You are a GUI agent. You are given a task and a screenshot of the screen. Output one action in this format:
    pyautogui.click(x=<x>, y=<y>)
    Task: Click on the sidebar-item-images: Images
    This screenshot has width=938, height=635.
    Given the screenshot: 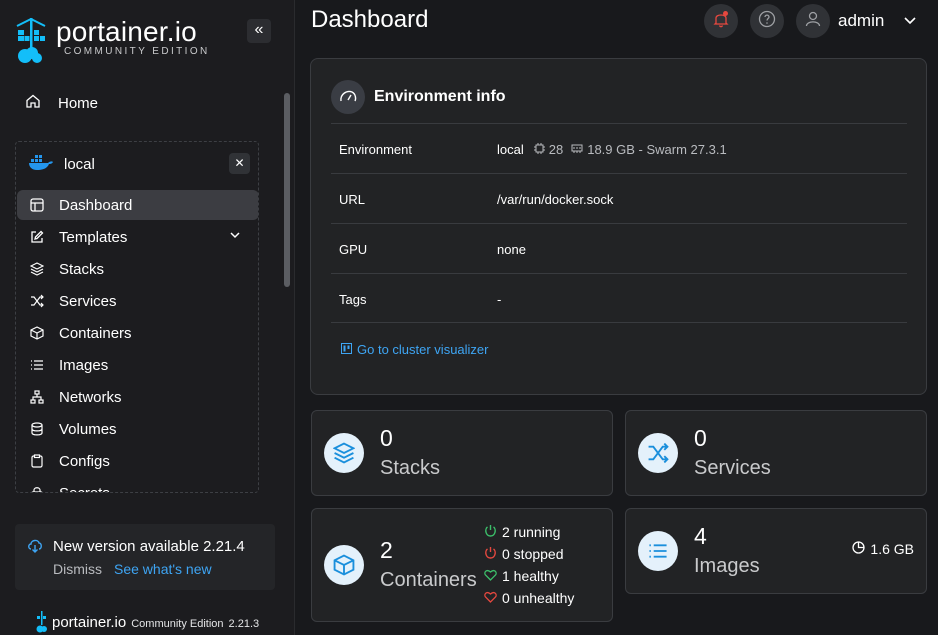 What is the action you would take?
    pyautogui.click(x=137, y=365)
    